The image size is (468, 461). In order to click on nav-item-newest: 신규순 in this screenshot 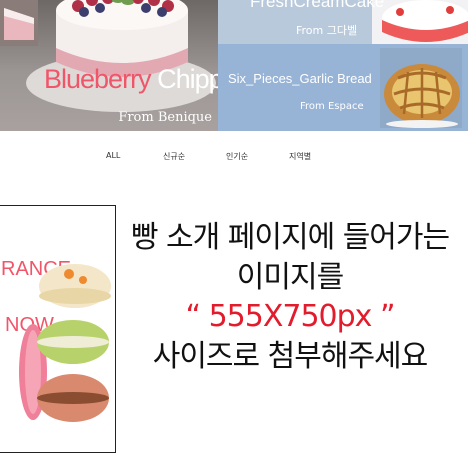, I will do `click(174, 156)`.